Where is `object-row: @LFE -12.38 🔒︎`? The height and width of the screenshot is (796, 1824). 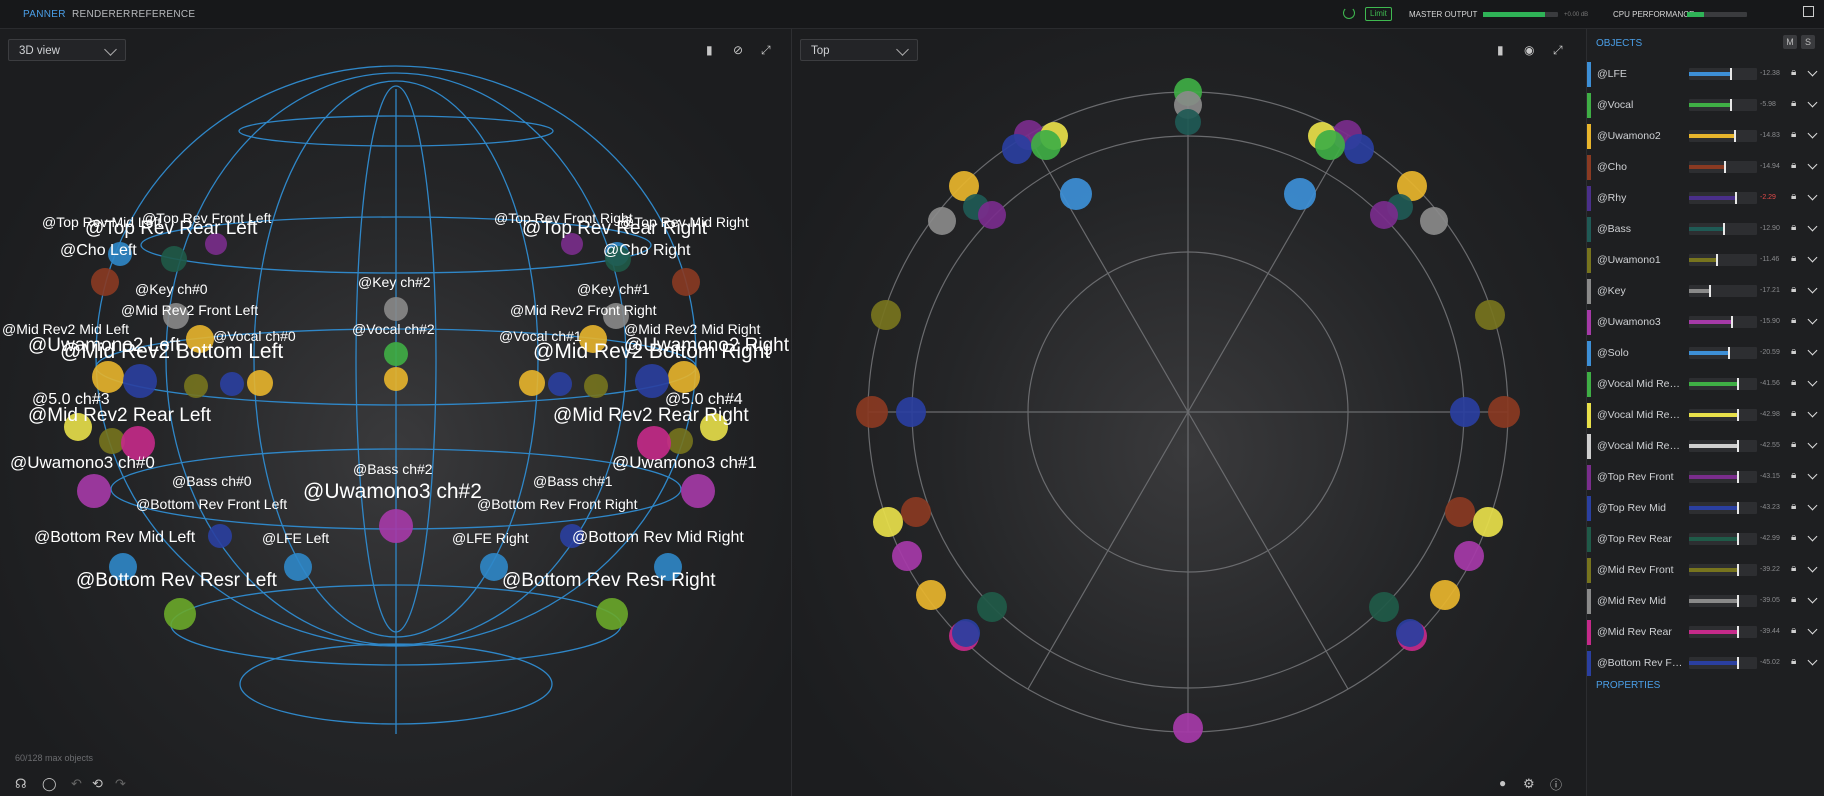
object-row: @LFE -12.38 🔒︎ is located at coordinates (1705, 74).